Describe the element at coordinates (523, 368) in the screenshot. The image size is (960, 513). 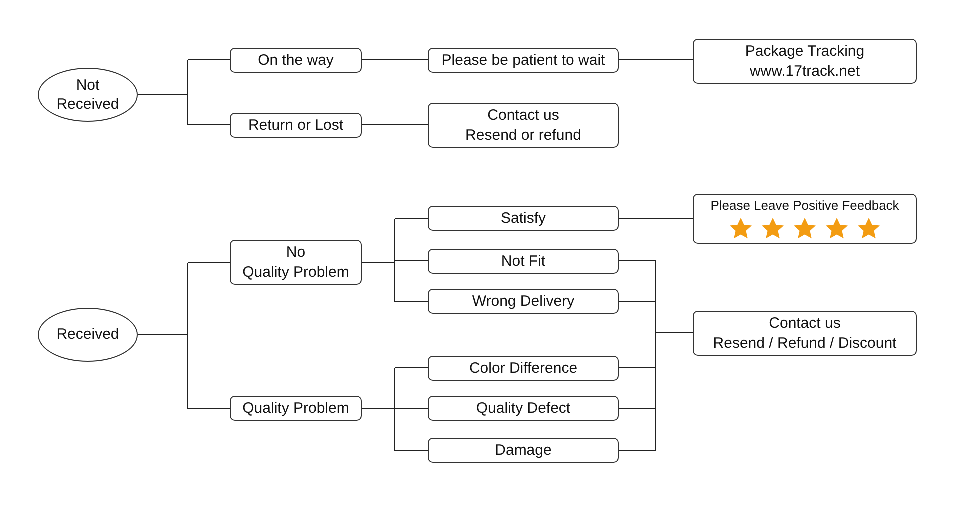
I see `flow-node: Color Difference` at that location.